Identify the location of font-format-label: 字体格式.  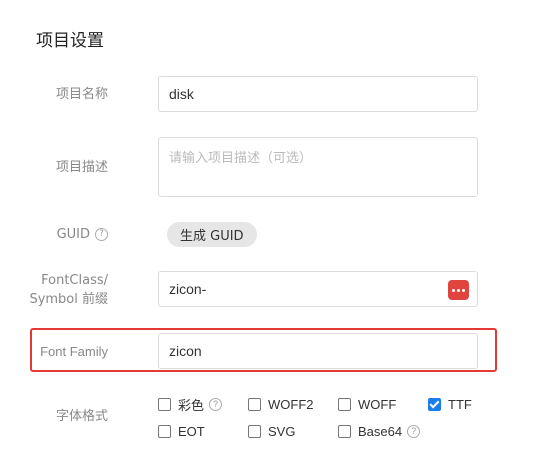
(81, 416).